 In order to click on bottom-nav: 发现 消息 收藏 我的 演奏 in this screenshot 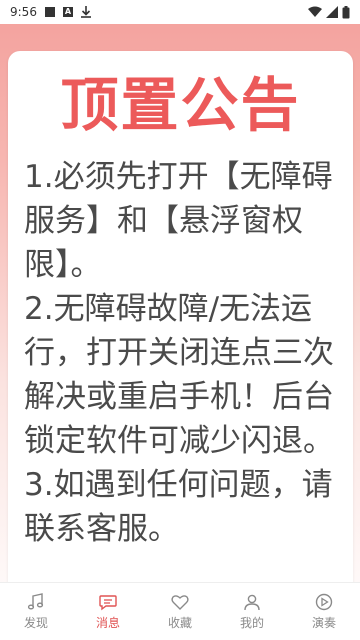, I will do `click(180, 611)`.